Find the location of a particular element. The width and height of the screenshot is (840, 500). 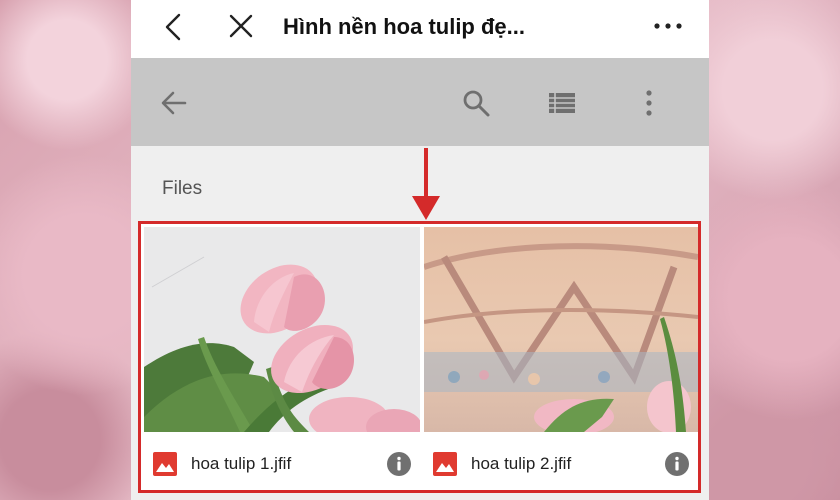

arrow-left-icon is located at coordinates (174, 103).